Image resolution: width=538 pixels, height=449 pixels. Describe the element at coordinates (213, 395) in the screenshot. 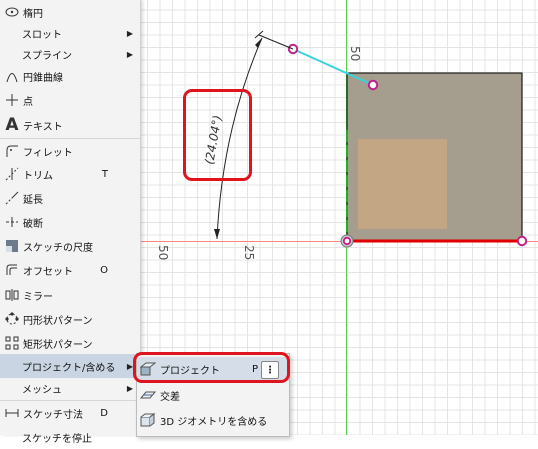

I see `submenu-item-intersect: 交差` at that location.